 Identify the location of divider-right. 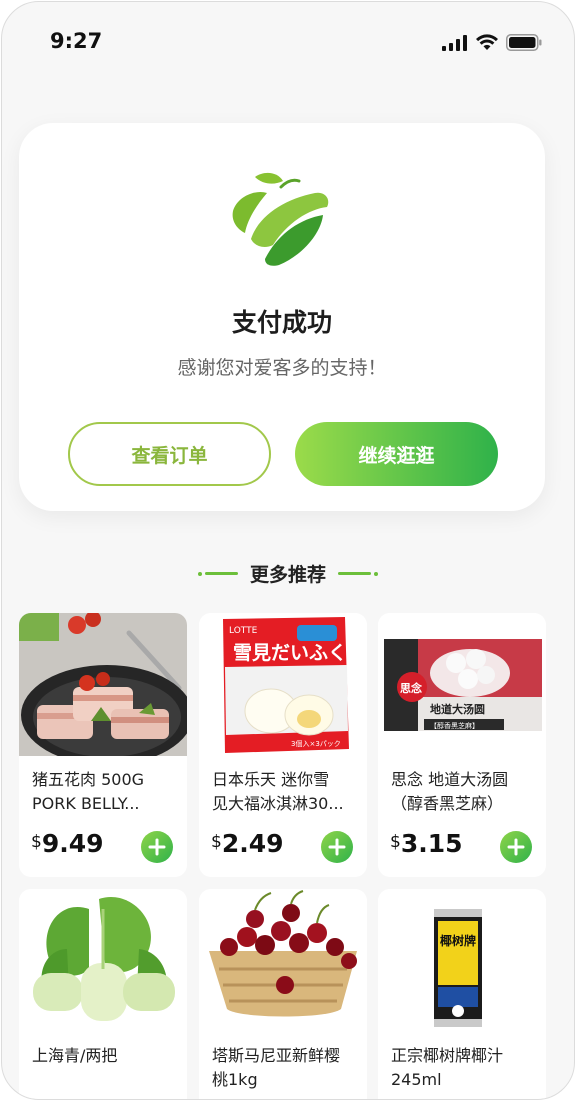
(358, 573).